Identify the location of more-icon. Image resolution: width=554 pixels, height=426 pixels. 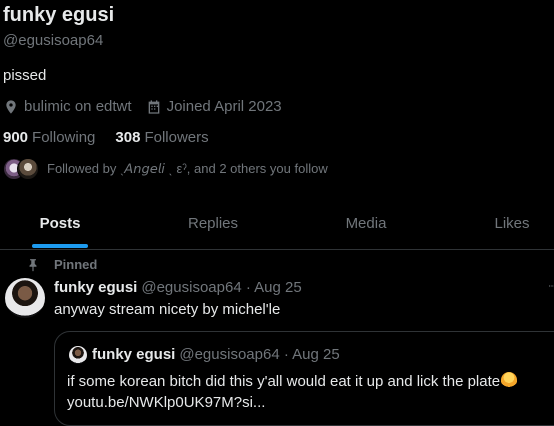
(551, 286).